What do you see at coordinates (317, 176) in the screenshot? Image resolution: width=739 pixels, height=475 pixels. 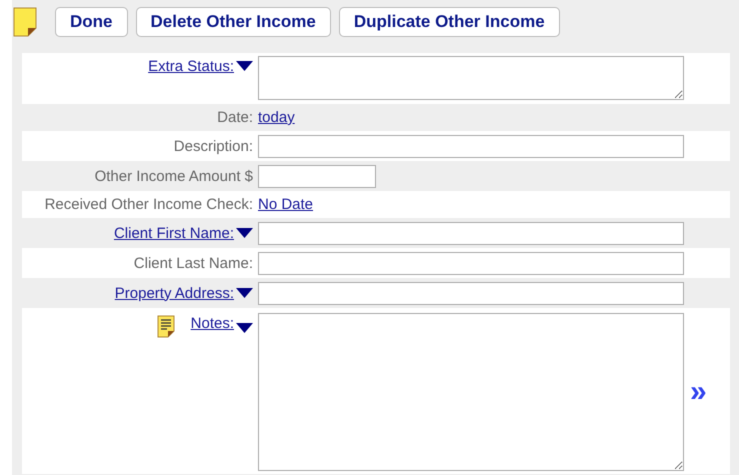 I see `amount-input-field` at bounding box center [317, 176].